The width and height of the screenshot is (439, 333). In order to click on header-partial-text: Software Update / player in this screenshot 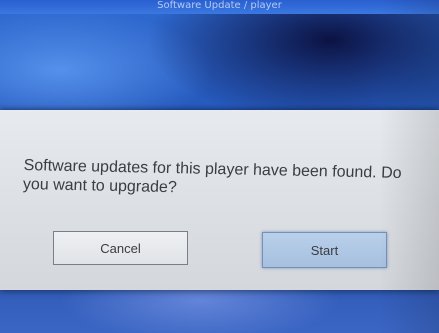, I will do `click(219, 5)`.